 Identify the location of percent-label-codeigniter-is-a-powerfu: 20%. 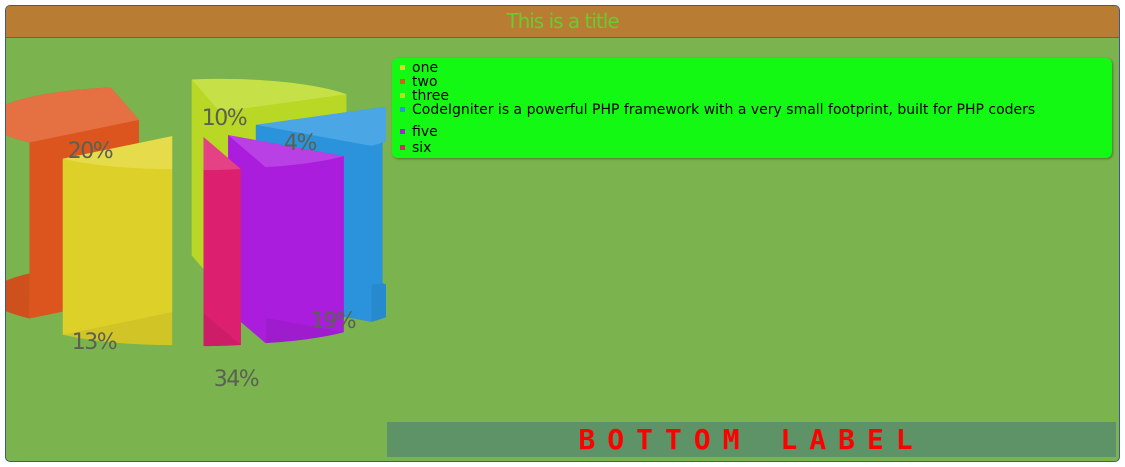
(90, 151).